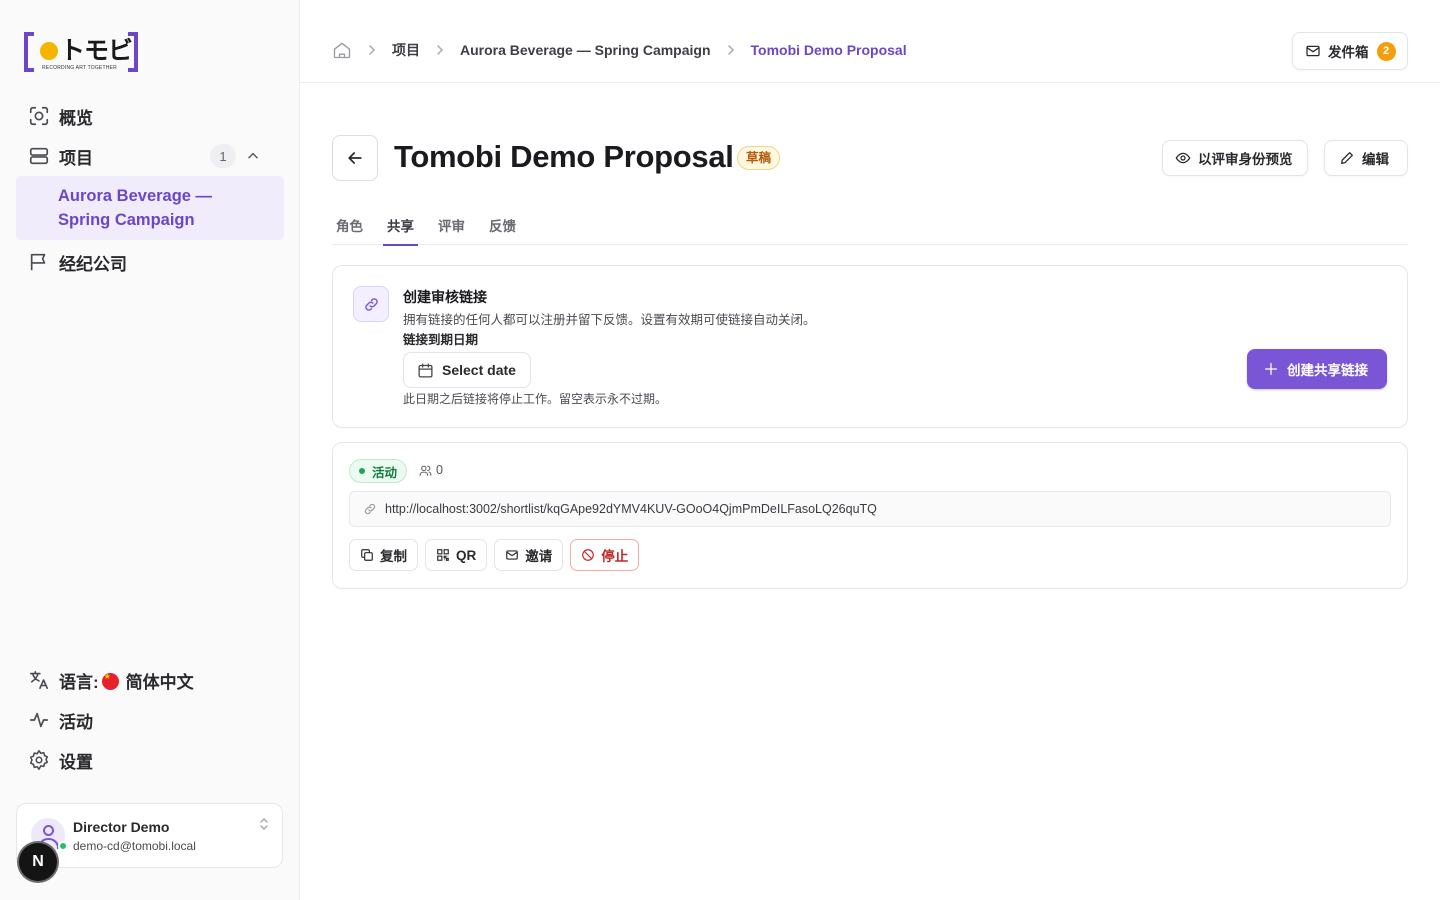 The image size is (1440, 900). I want to click on viewer-count-value: 0, so click(439, 470).